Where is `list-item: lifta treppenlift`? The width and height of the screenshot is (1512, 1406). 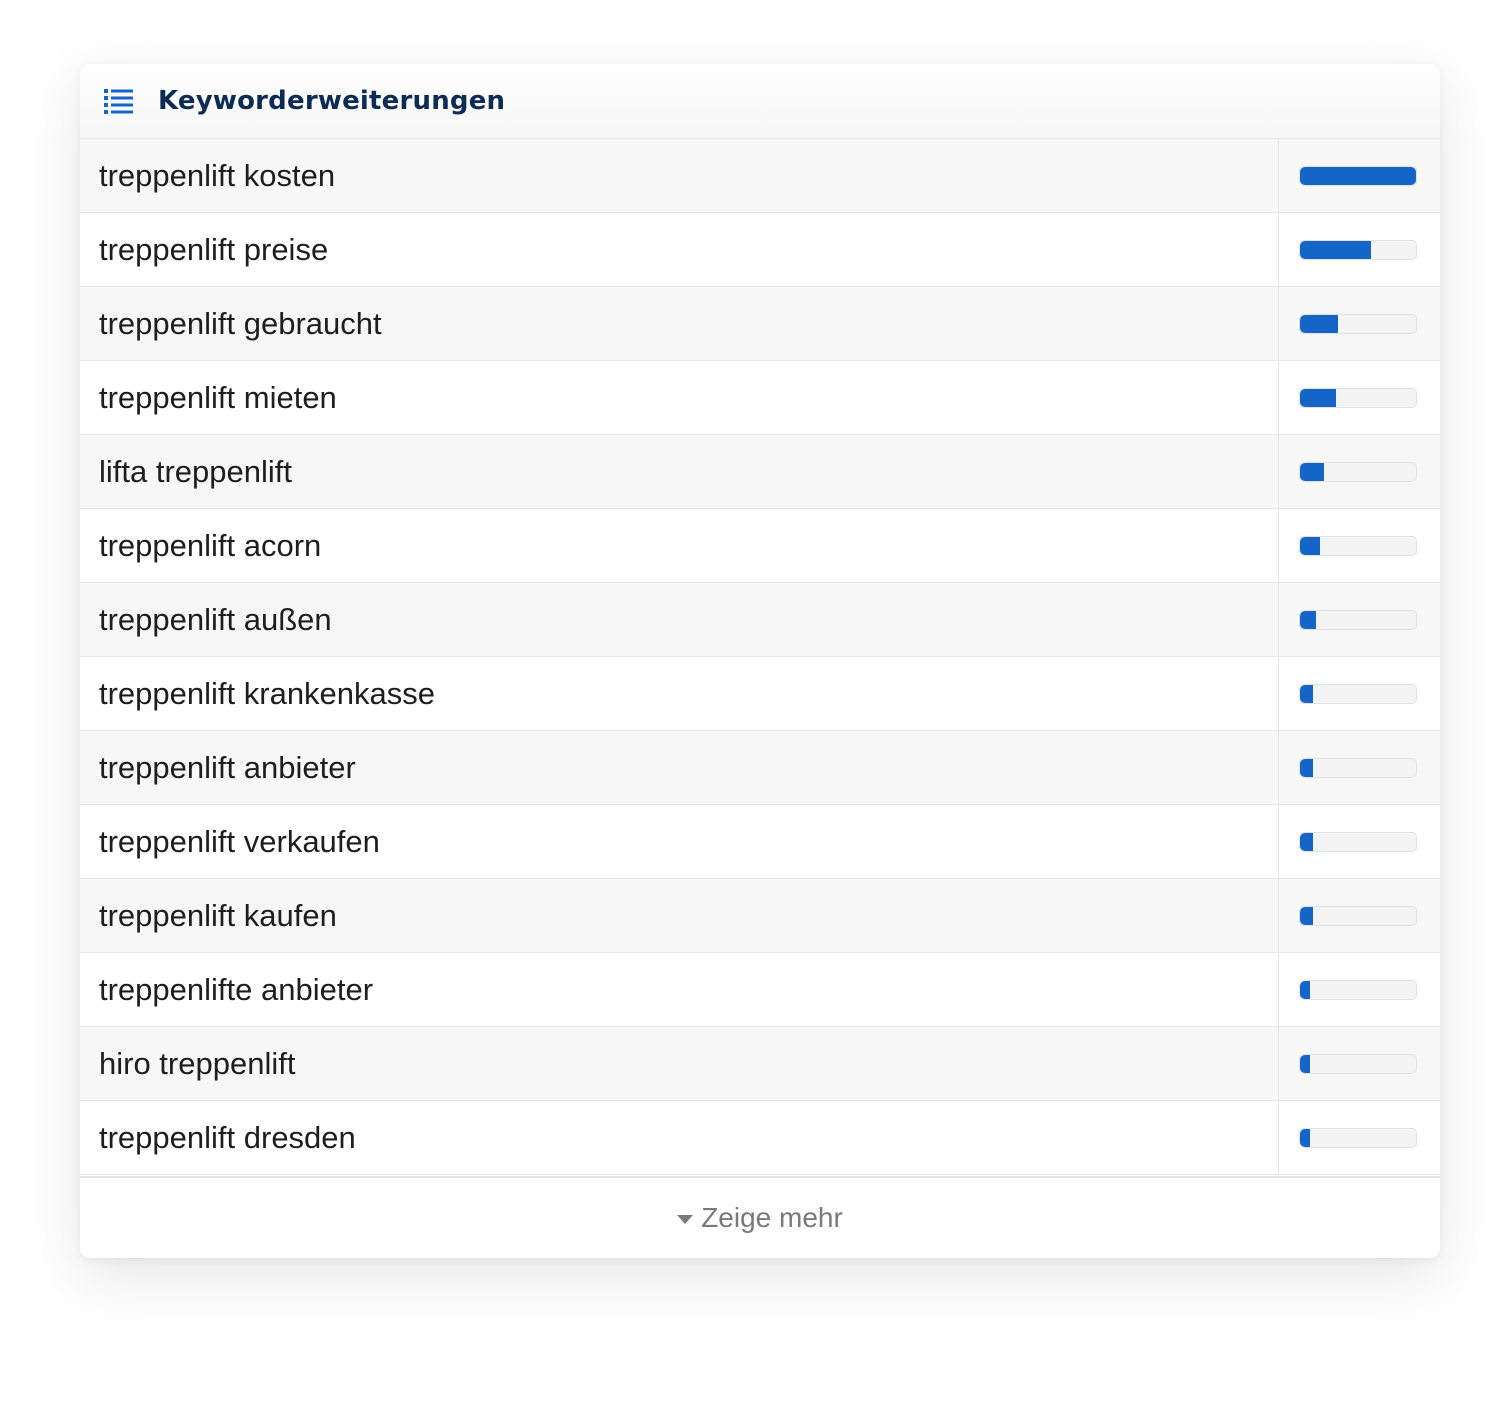 list-item: lifta treppenlift is located at coordinates (760, 472).